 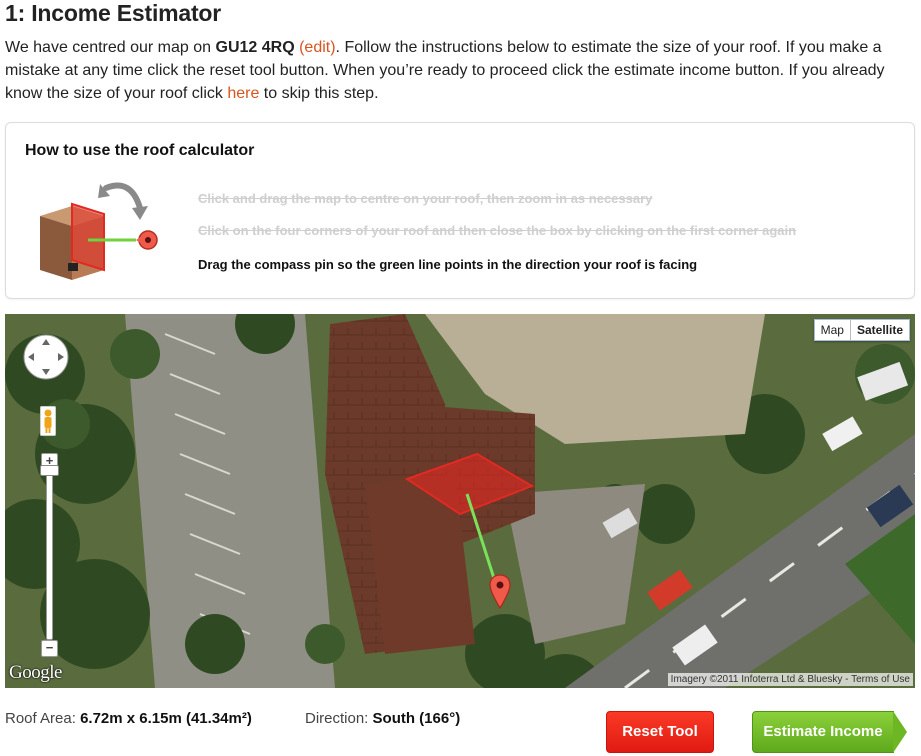 What do you see at coordinates (823, 732) in the screenshot?
I see `estimate-income-button: Estimate Income` at bounding box center [823, 732].